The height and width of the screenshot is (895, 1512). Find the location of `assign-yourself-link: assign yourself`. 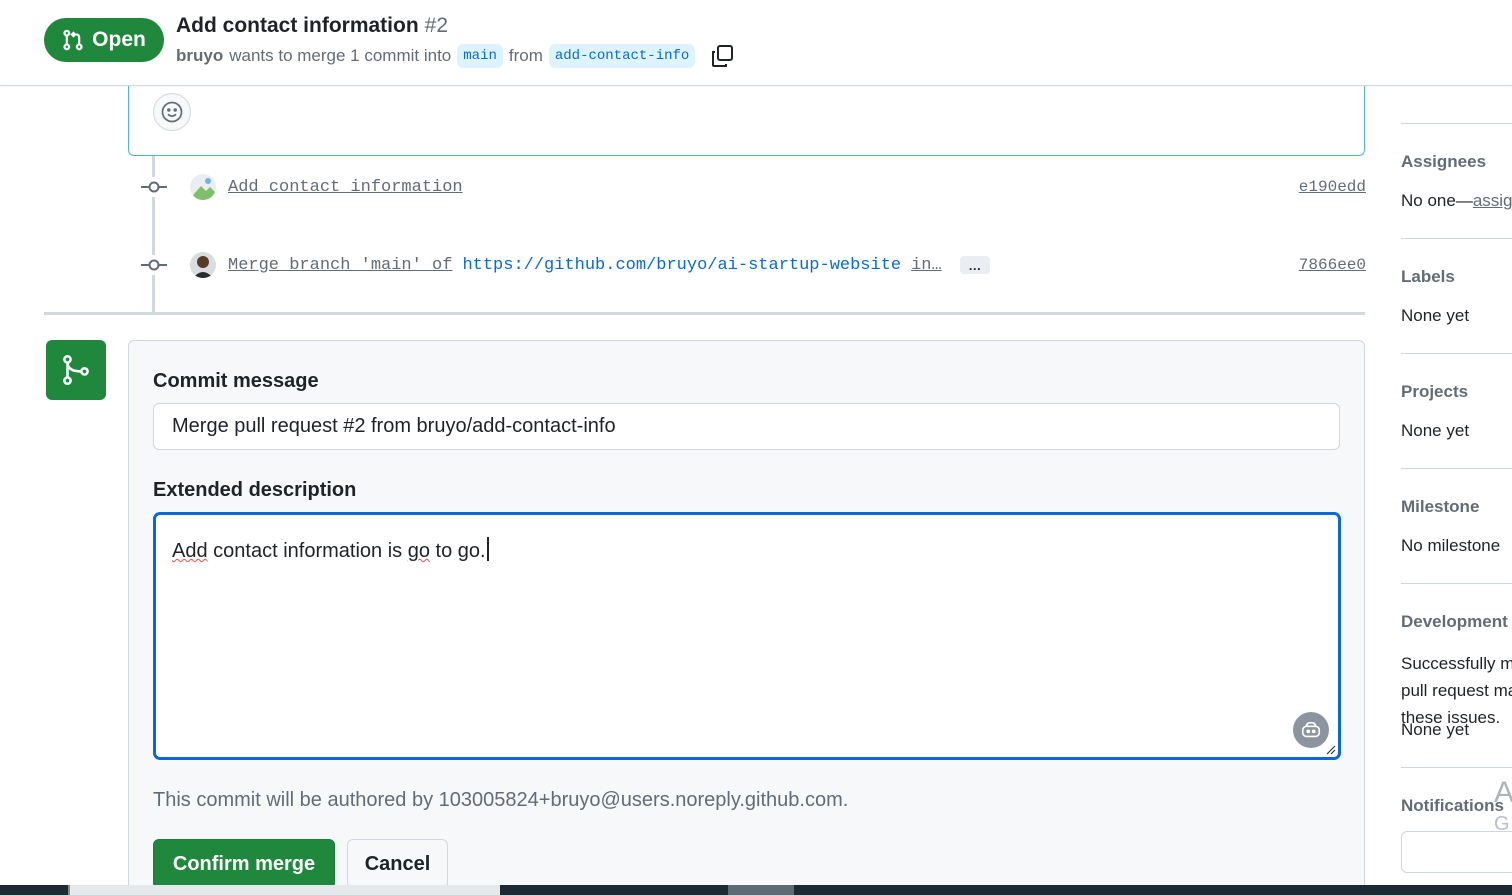

assign-yourself-link: assign yourself is located at coordinates (1492, 200).